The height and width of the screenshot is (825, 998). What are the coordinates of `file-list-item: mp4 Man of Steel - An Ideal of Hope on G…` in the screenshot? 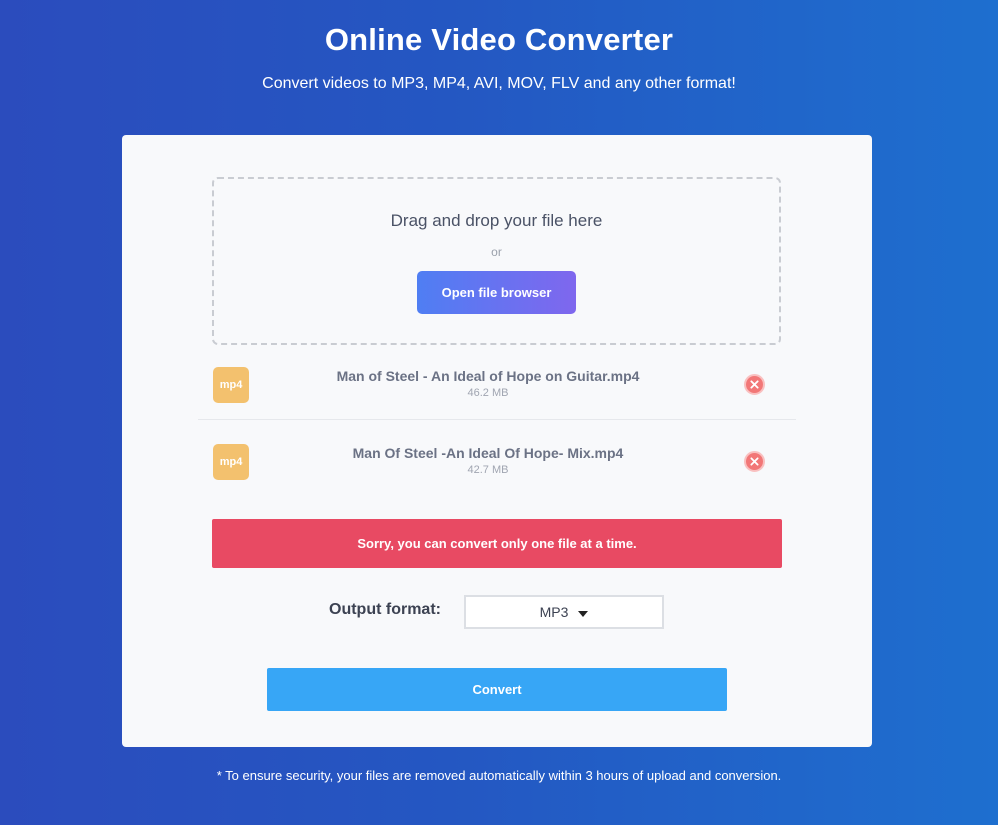 It's located at (497, 385).